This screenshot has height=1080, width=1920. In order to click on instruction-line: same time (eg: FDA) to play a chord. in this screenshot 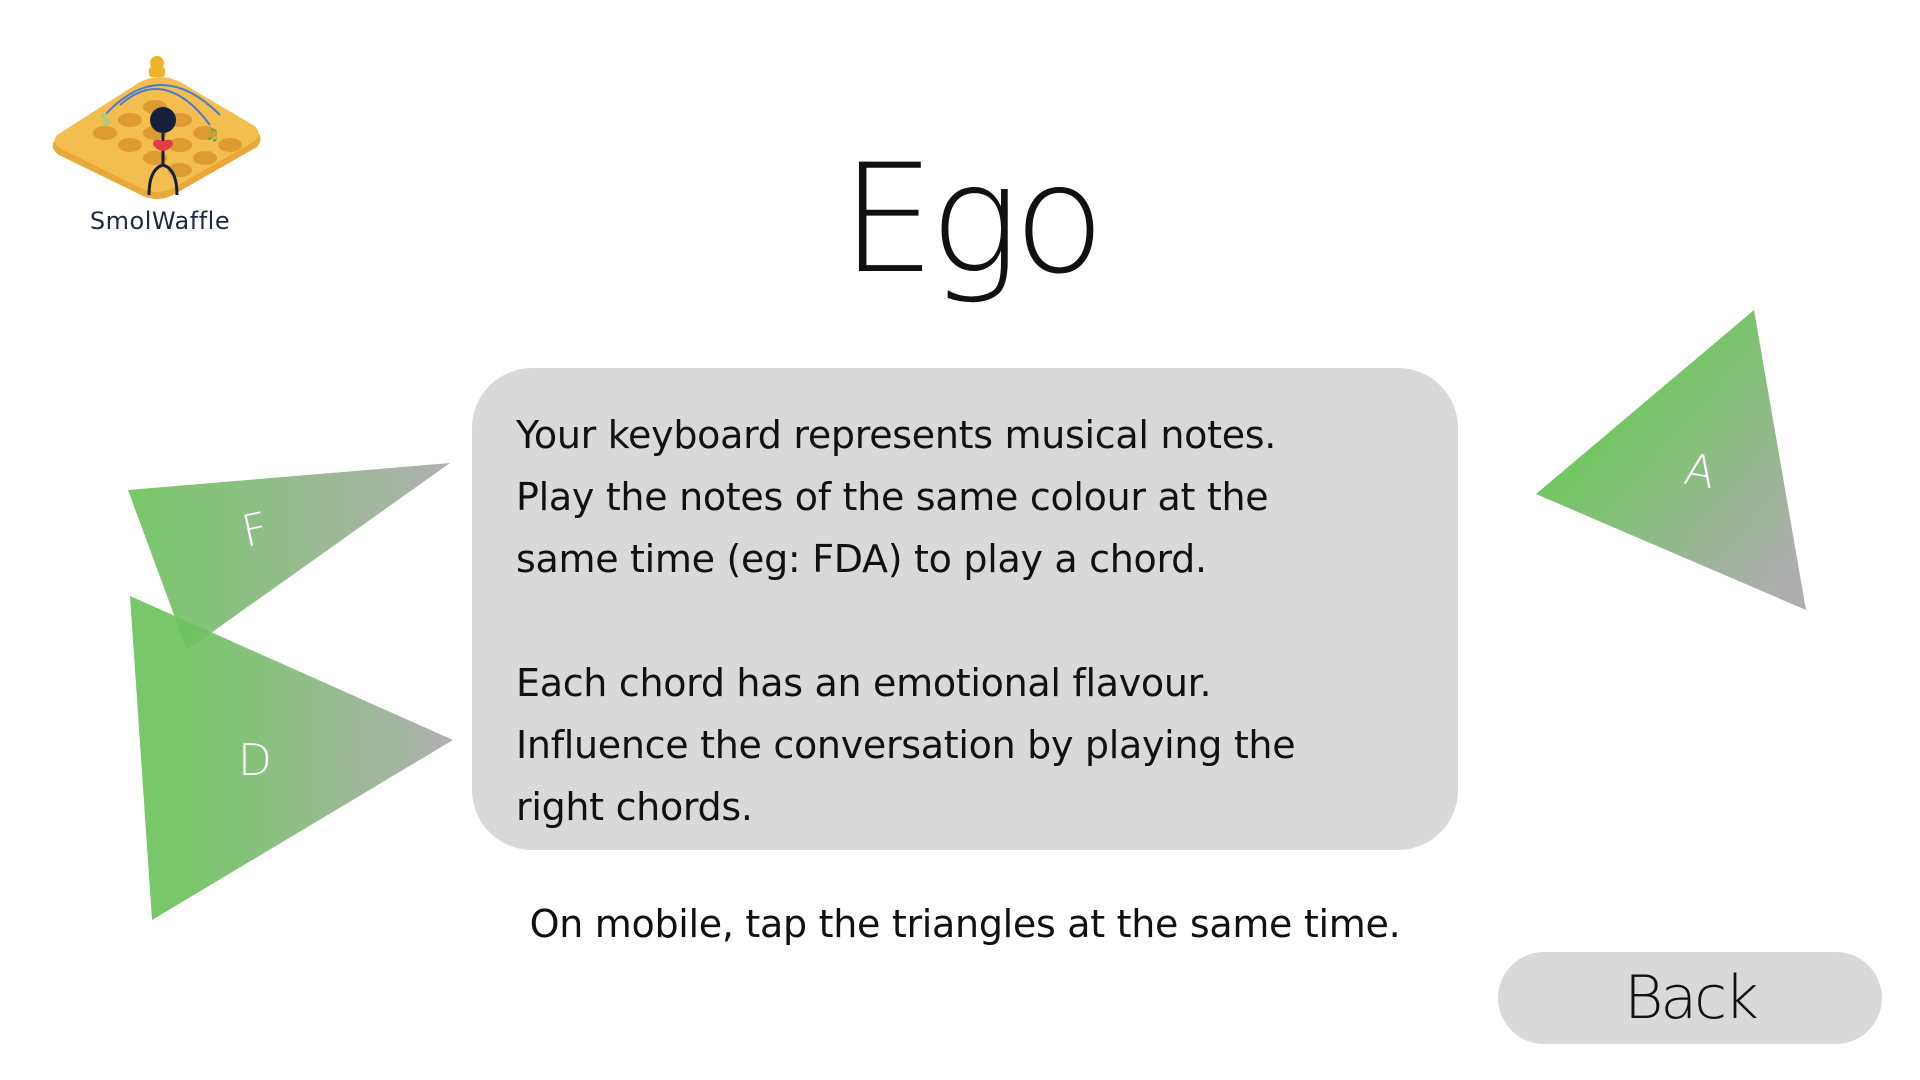, I will do `click(861, 559)`.